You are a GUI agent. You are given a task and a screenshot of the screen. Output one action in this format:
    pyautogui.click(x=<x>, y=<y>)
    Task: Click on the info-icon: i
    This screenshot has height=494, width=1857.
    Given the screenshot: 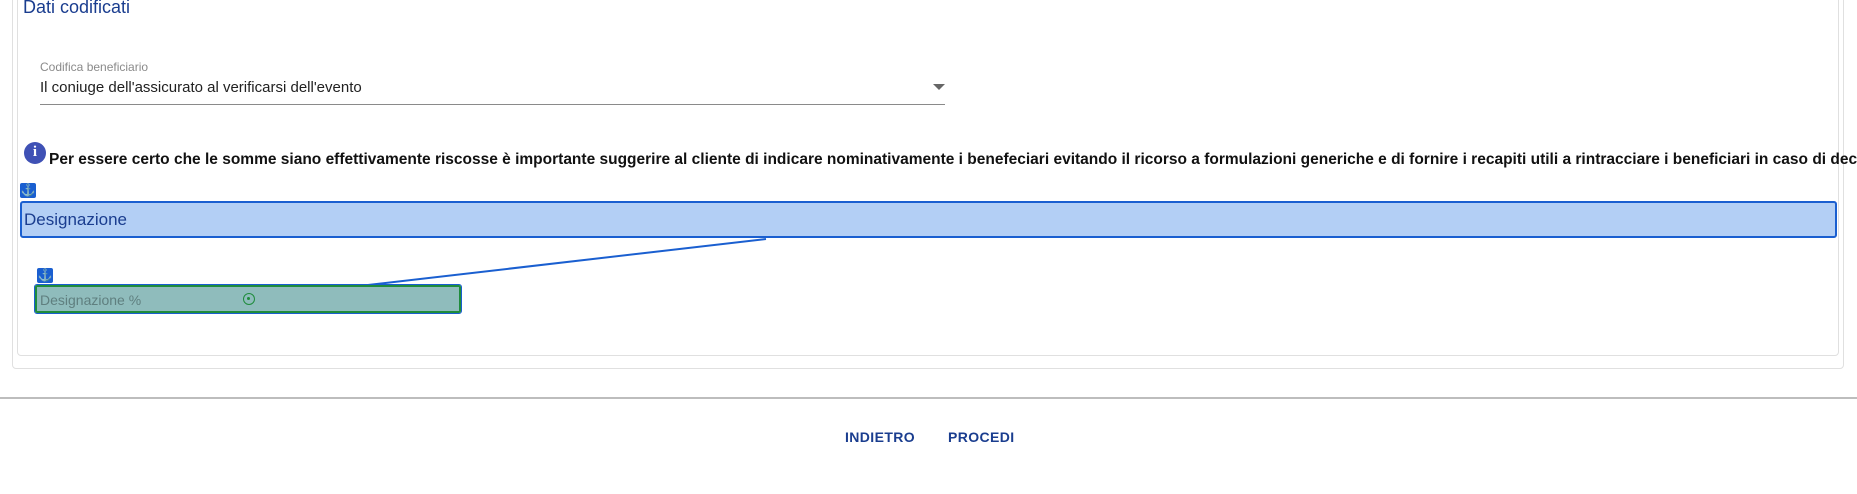 What is the action you would take?
    pyautogui.click(x=35, y=152)
    